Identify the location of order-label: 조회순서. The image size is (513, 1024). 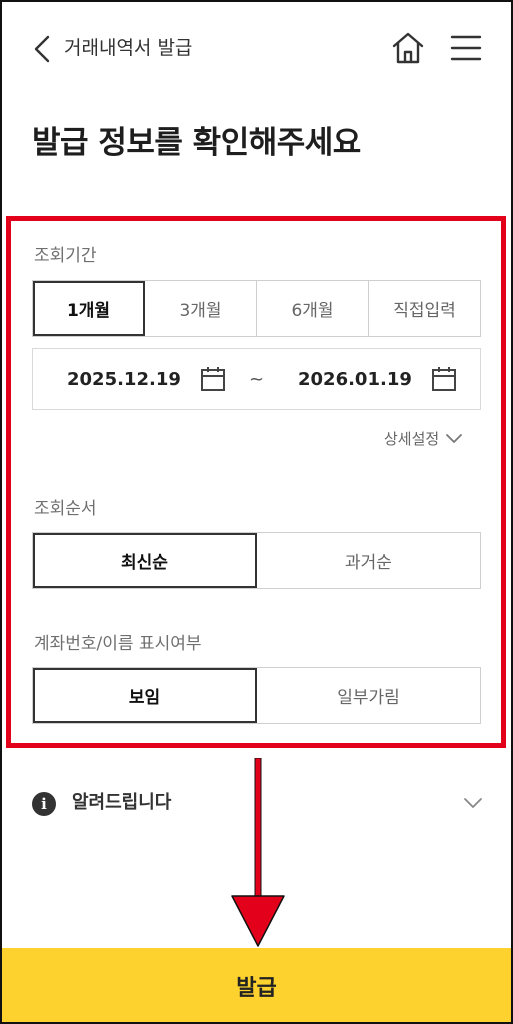
(65, 509).